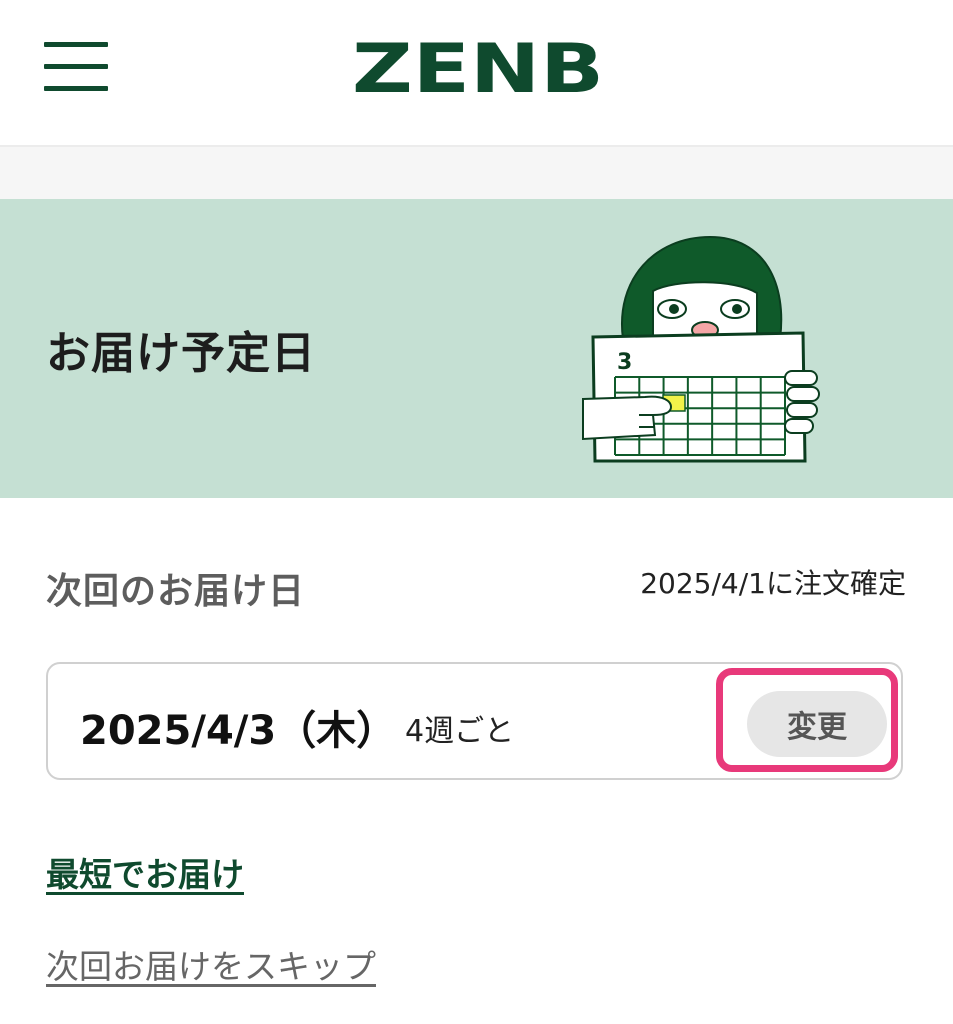 This screenshot has height=1024, width=953. I want to click on delivery-date: 2025/4/3（木）, so click(238, 731).